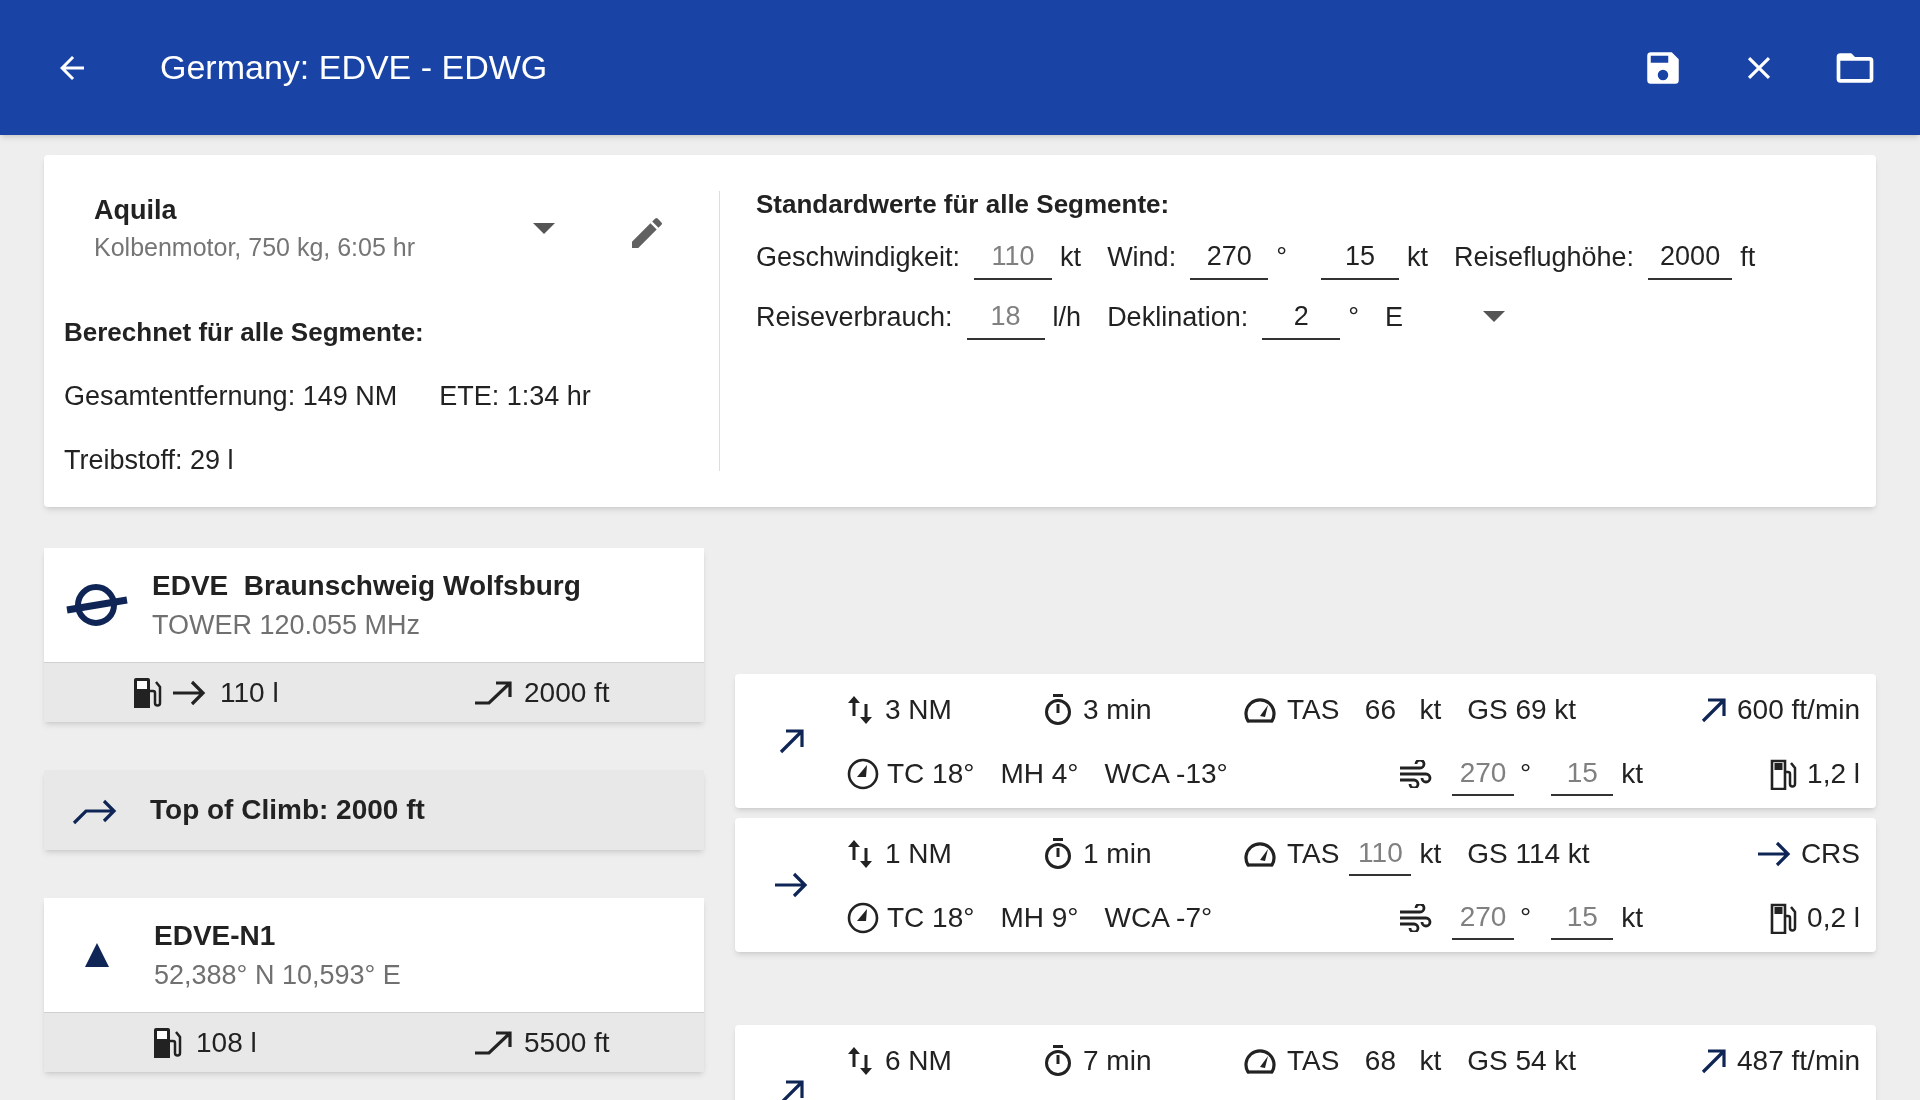 This screenshot has height=1100, width=1920. Describe the element at coordinates (249, 692) in the screenshot. I see `fuel-amount: 110 l` at that location.